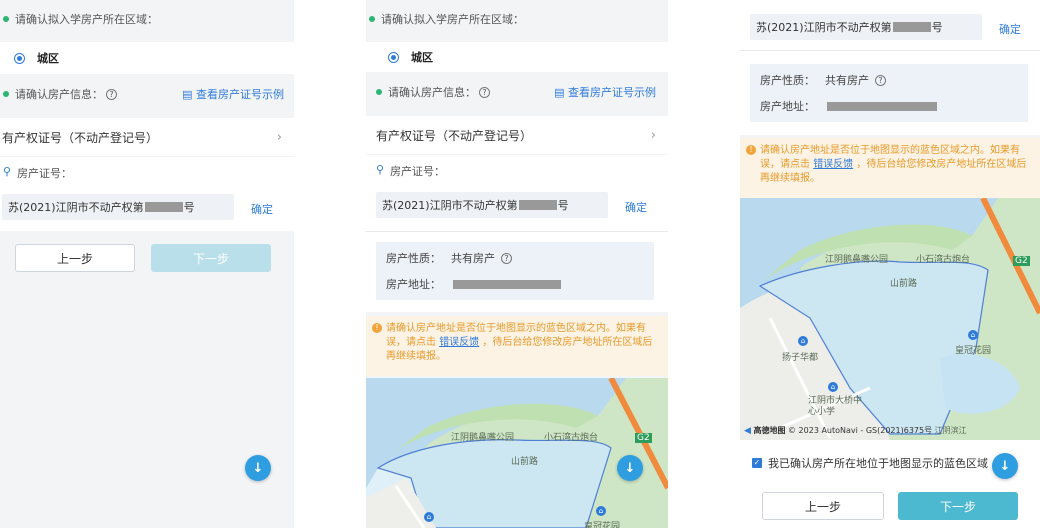  What do you see at coordinates (860, 430) in the screenshot?
I see `map-copyright: © 2023 AutoNavi - GS(2021)6375号` at bounding box center [860, 430].